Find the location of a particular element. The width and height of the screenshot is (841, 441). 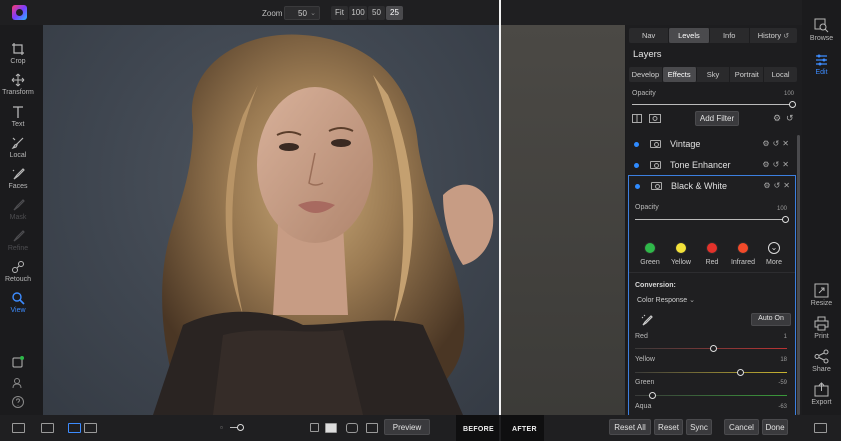

preview-button: Preview is located at coordinates (407, 427).